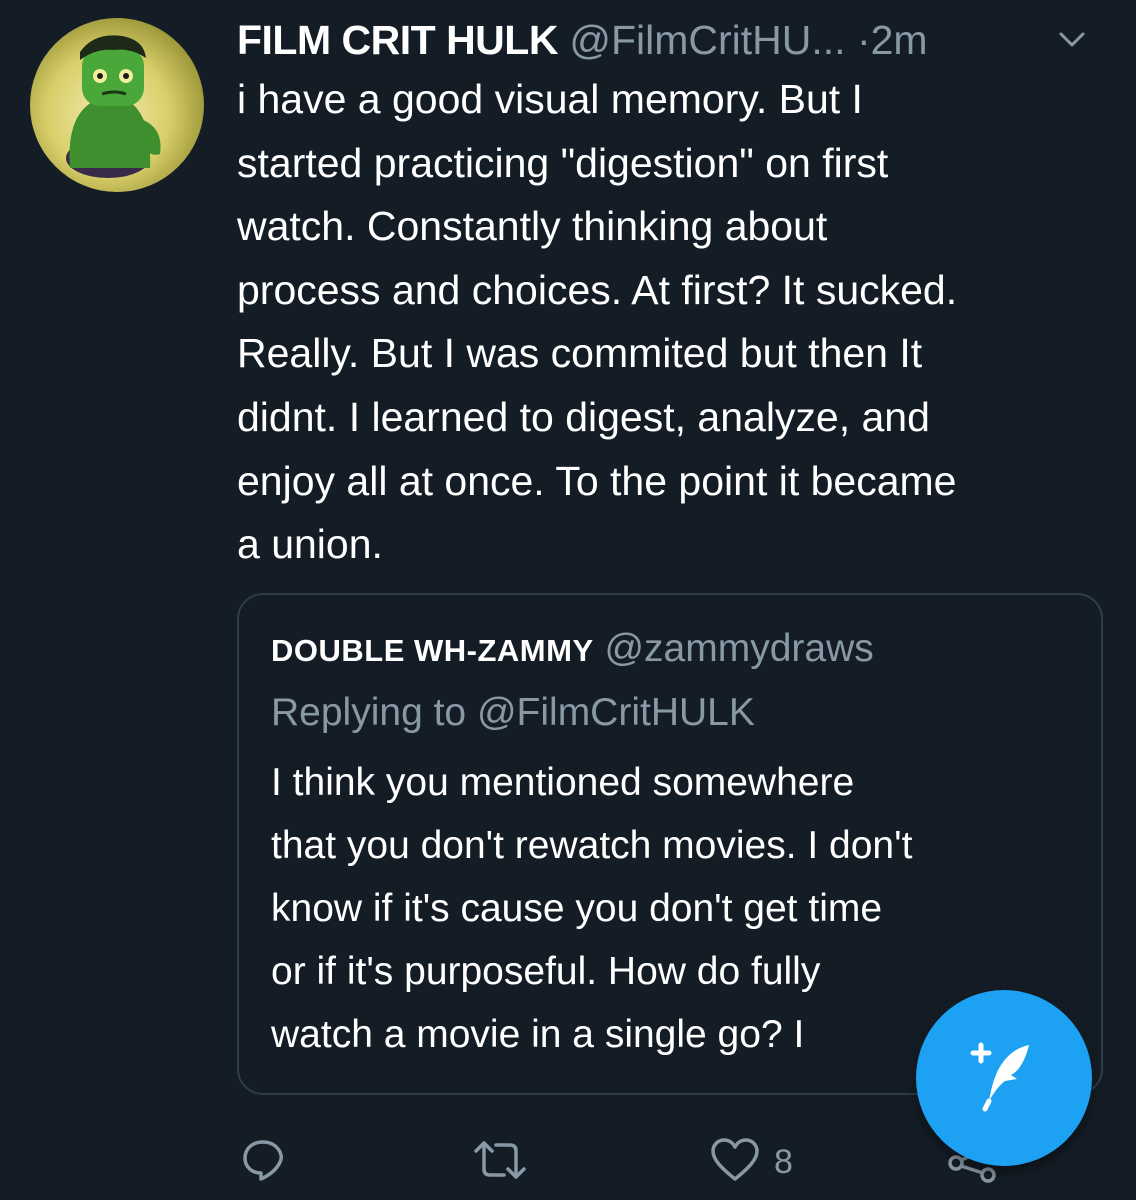  Describe the element at coordinates (1072, 40) in the screenshot. I see `chevron-down-icon` at that location.